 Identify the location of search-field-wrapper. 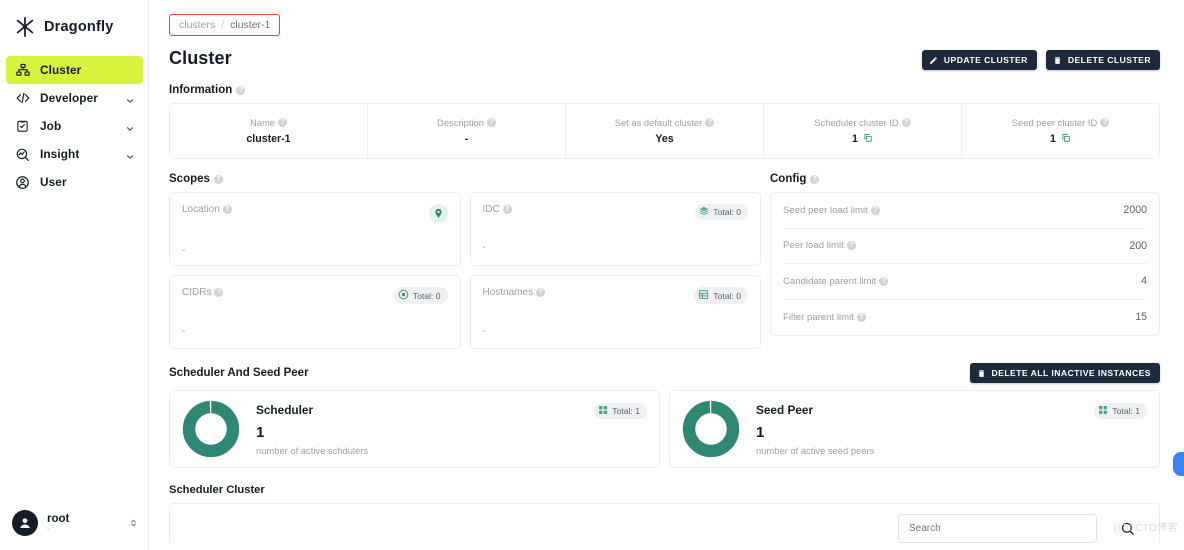
(997, 528).